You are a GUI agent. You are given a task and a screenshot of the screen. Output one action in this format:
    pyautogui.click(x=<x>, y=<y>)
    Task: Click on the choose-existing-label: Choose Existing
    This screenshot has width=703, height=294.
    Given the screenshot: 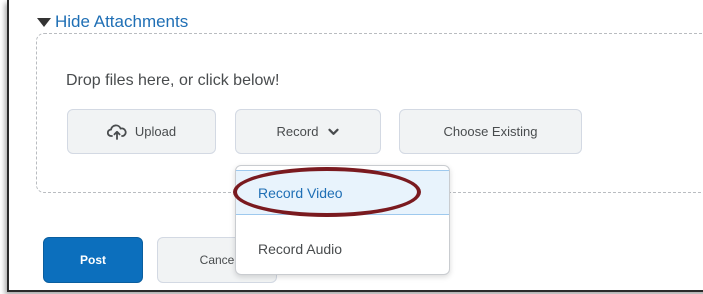 What is the action you would take?
    pyautogui.click(x=490, y=131)
    